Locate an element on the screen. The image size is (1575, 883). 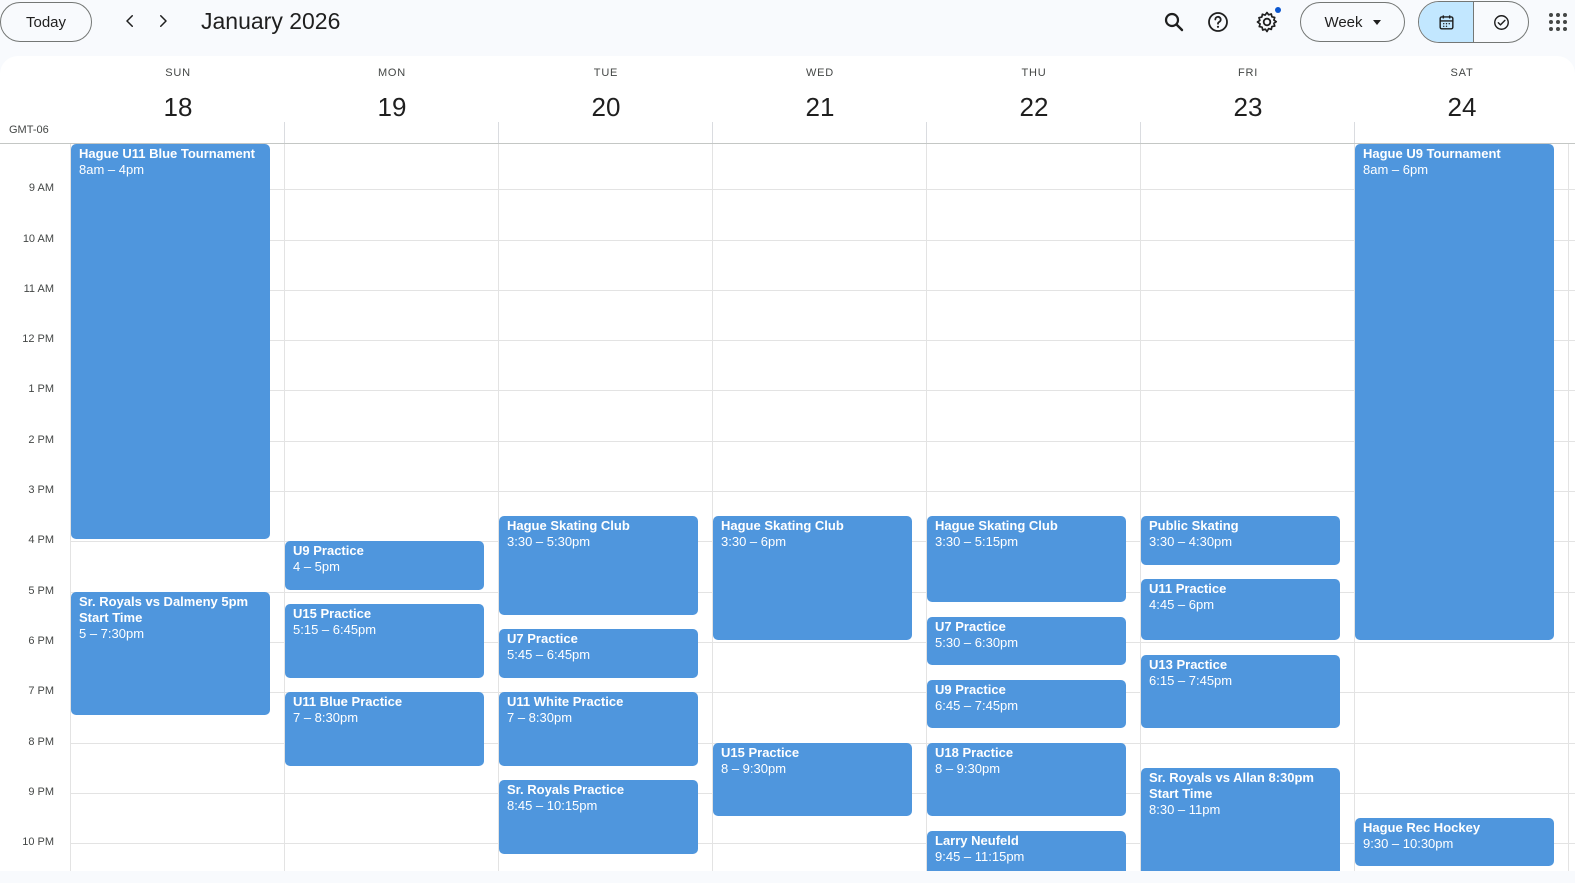
calendar-event: Larry Neufeld 9:45 – 11:15pm is located at coordinates (1026, 851).